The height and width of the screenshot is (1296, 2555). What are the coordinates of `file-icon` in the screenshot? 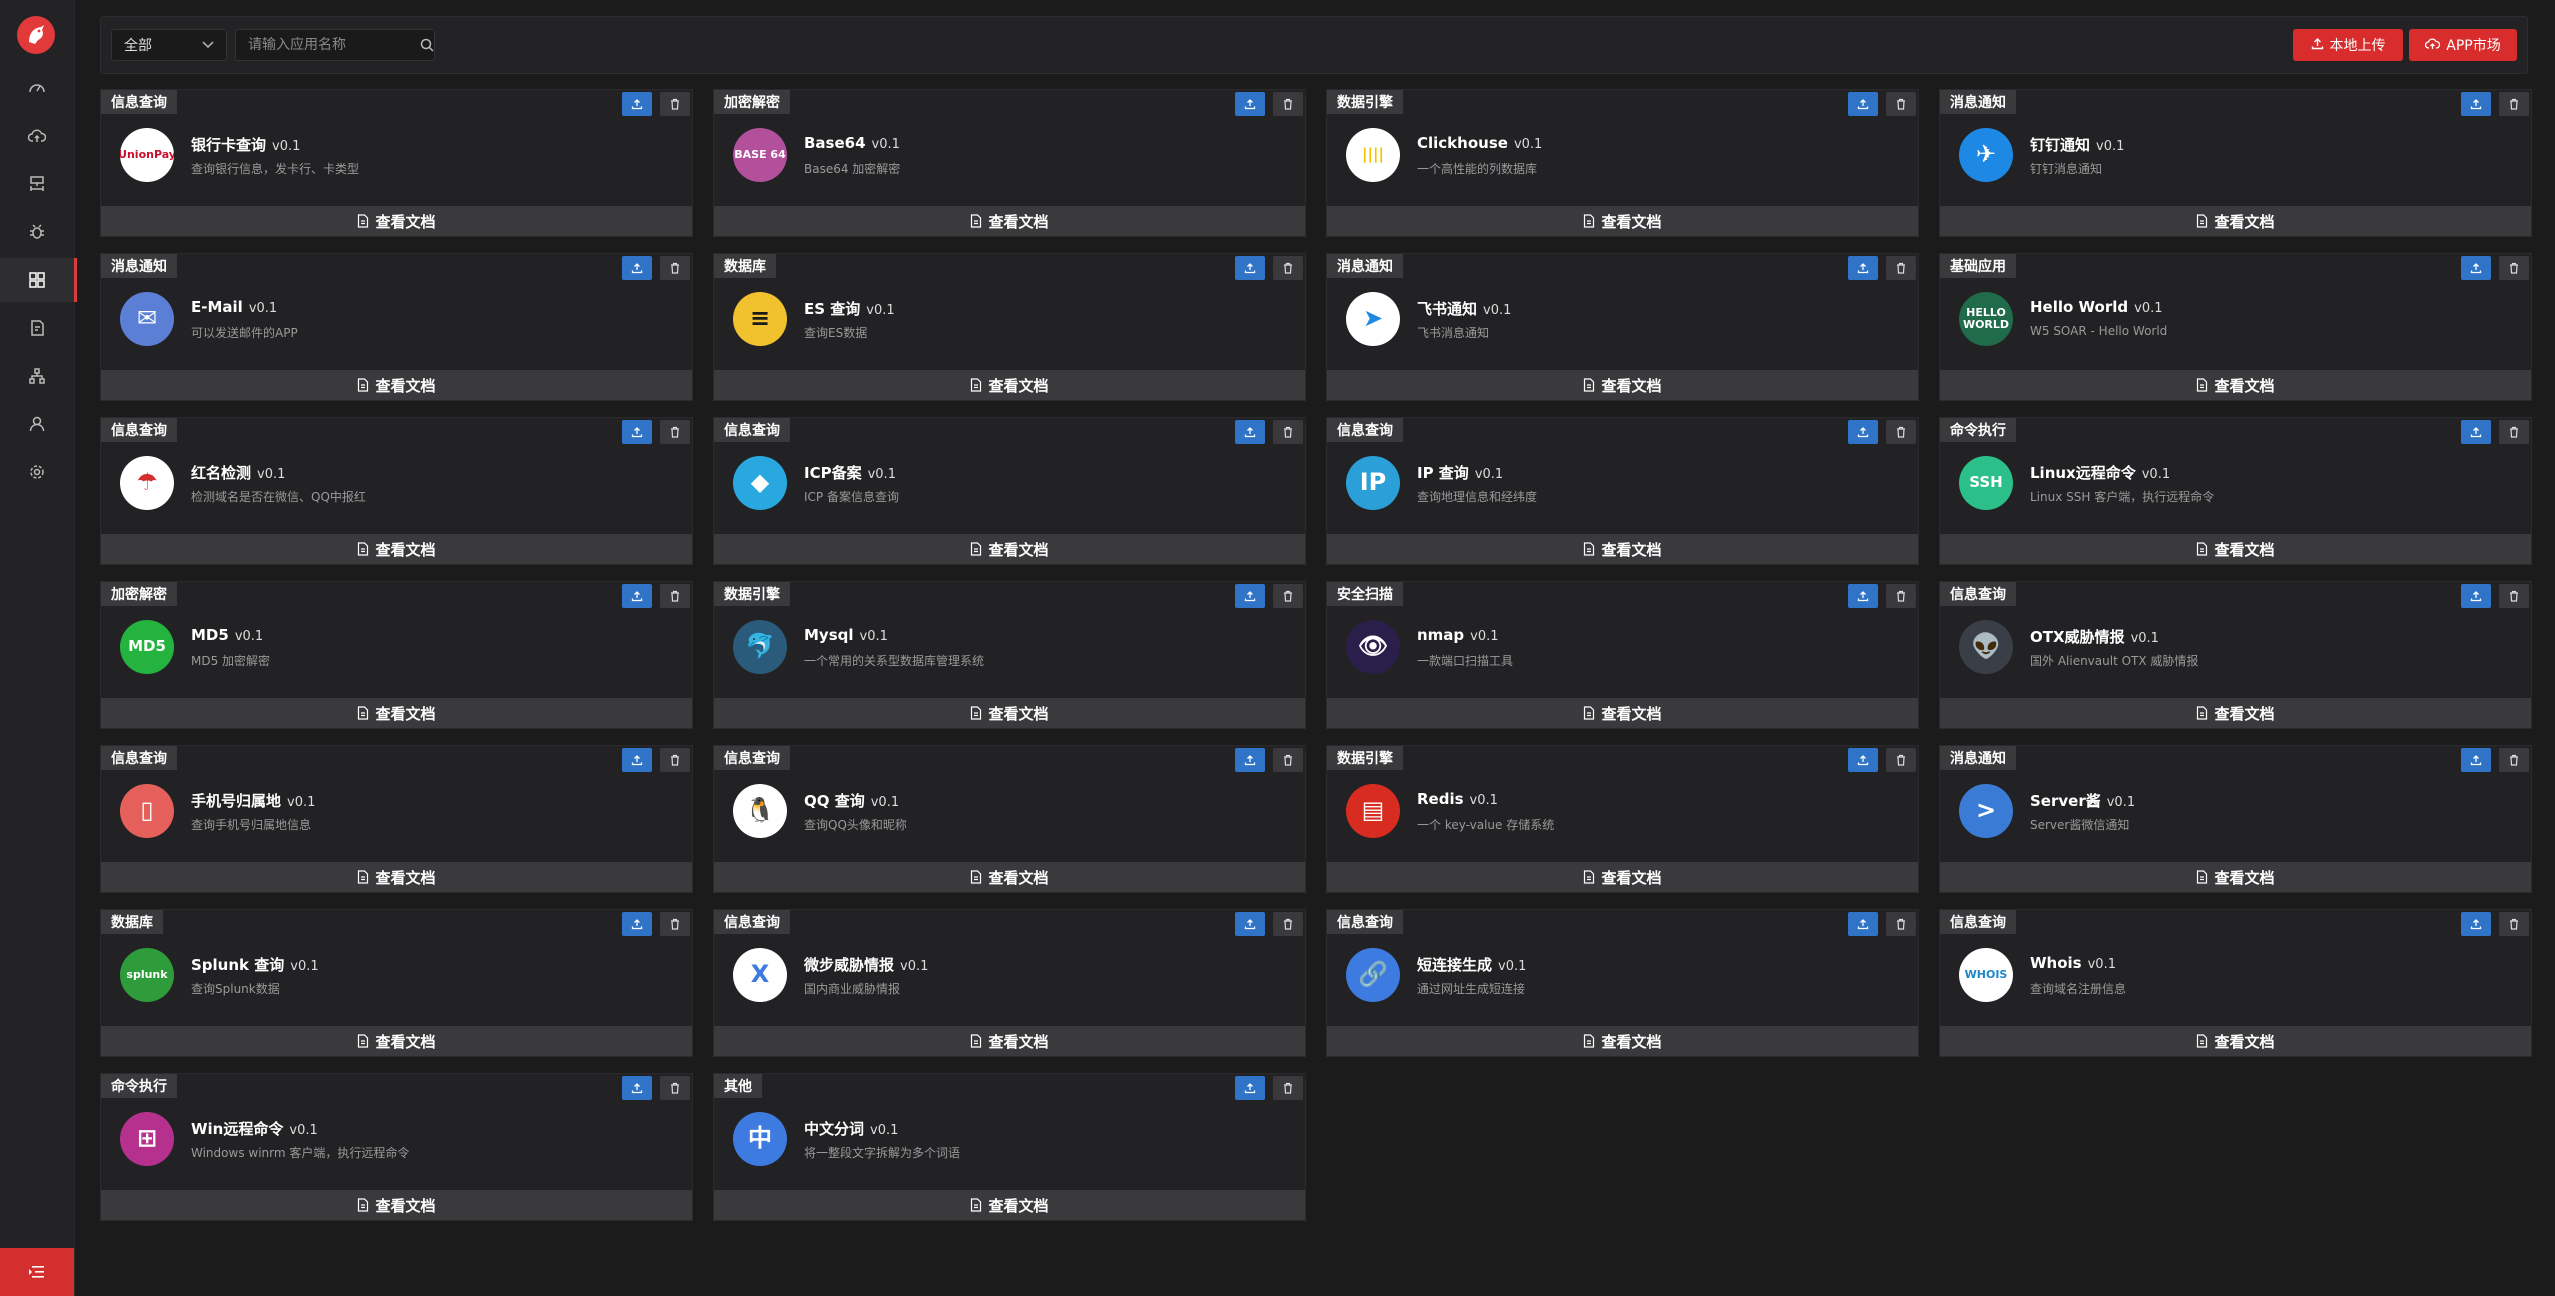 It's located at (976, 1041).